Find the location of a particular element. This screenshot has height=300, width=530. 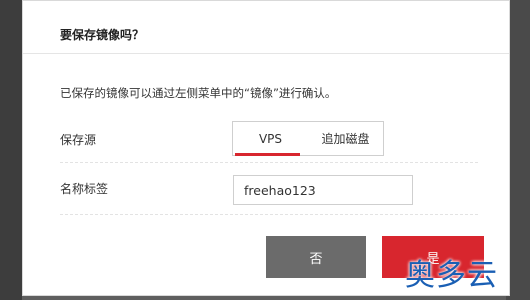

save-source-label: 保存源 is located at coordinates (78, 140).